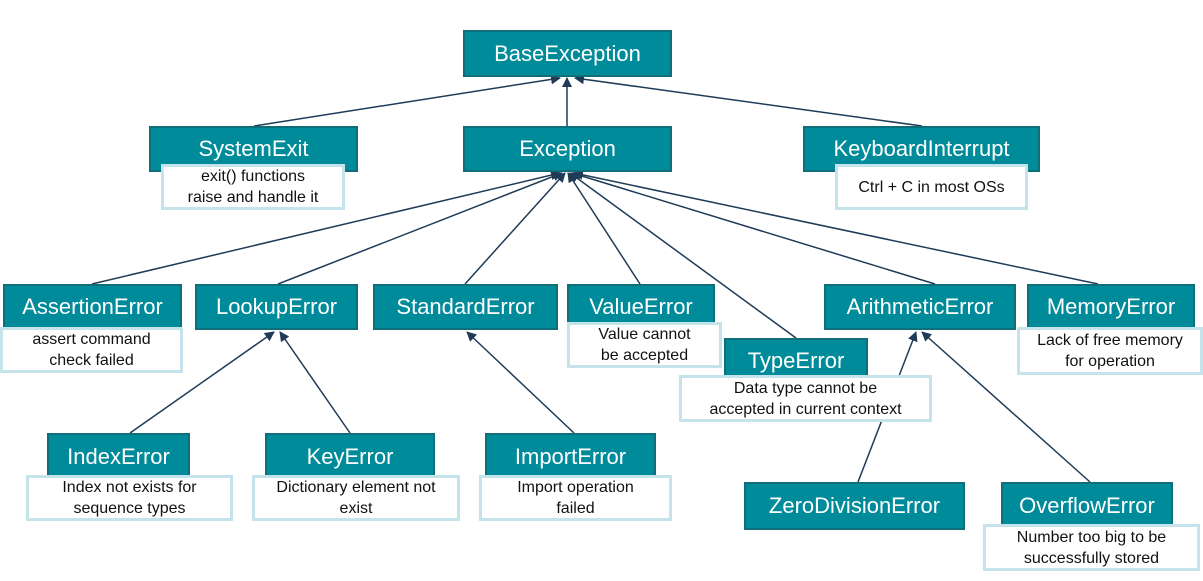 The height and width of the screenshot is (581, 1203). Describe the element at coordinates (854, 506) in the screenshot. I see `node-ZeroDivisionError: ZeroDivisionError` at that location.